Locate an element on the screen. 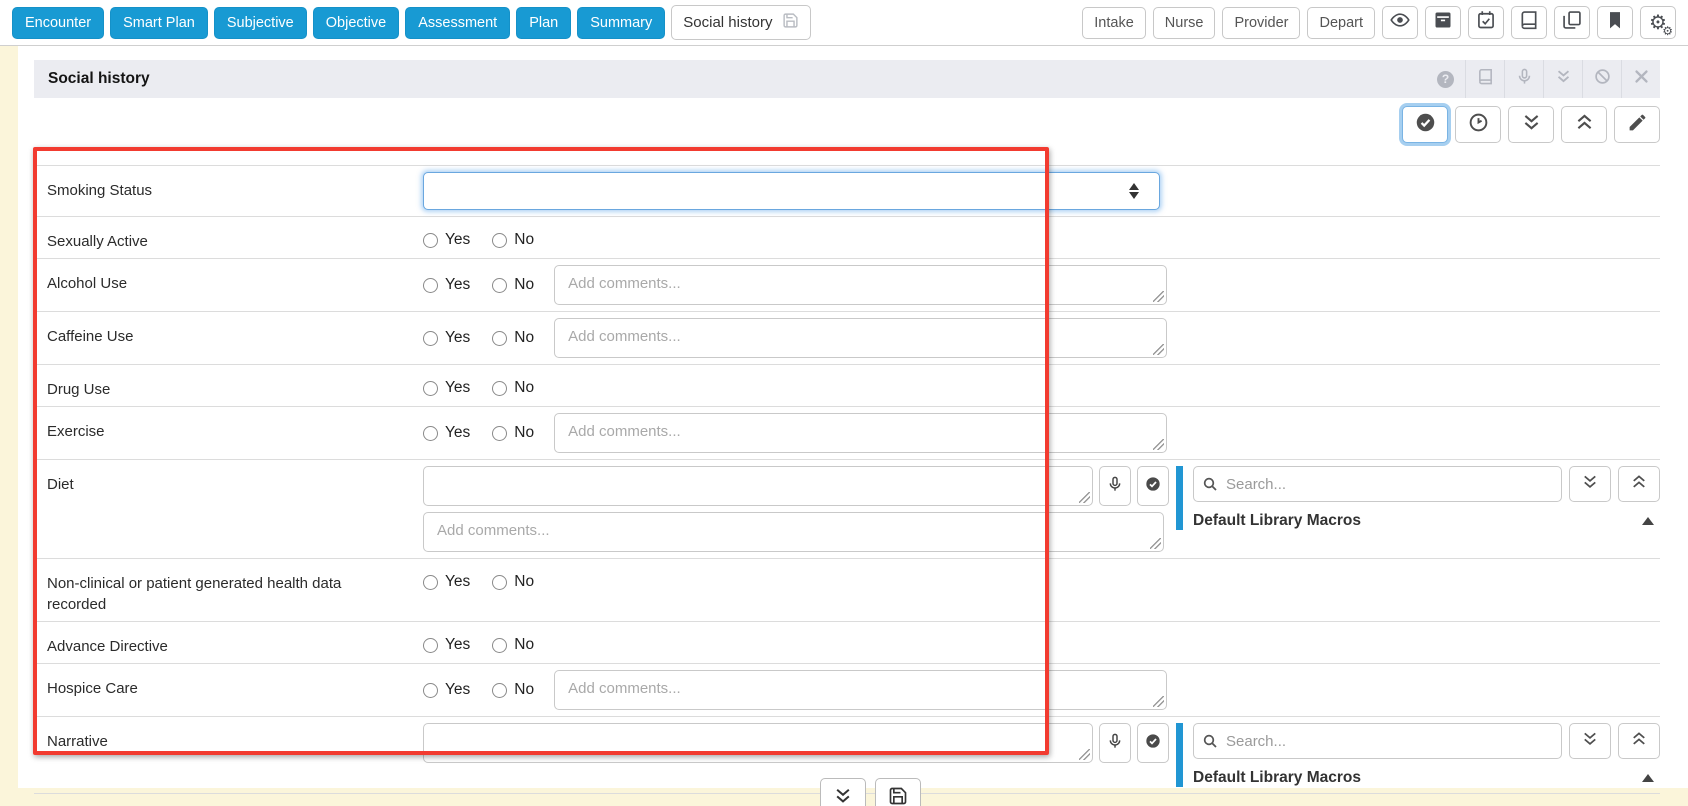  chevron-double-down-icon is located at coordinates (1531, 125).